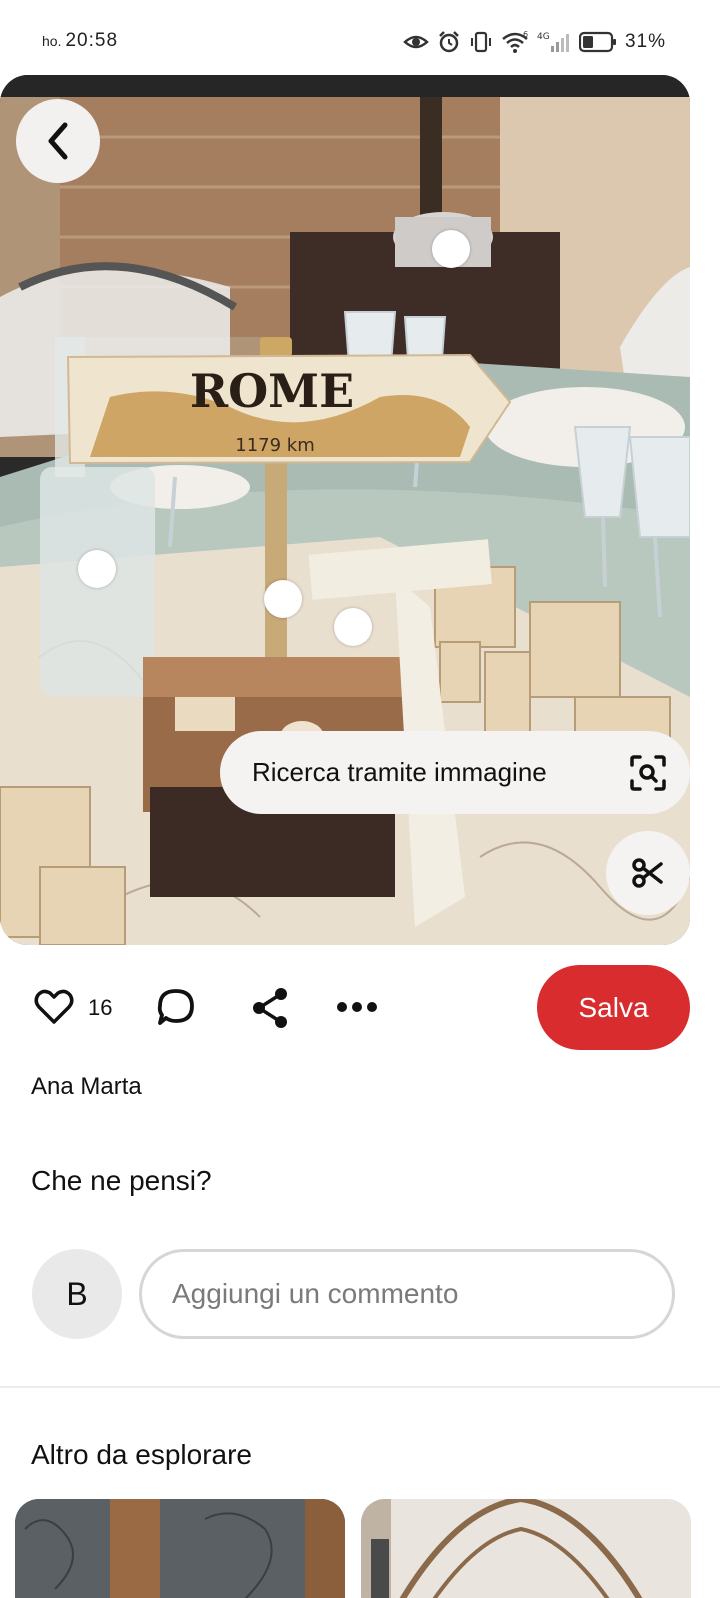 Image resolution: width=720 pixels, height=1598 pixels. I want to click on avatar: B, so click(77, 1294).